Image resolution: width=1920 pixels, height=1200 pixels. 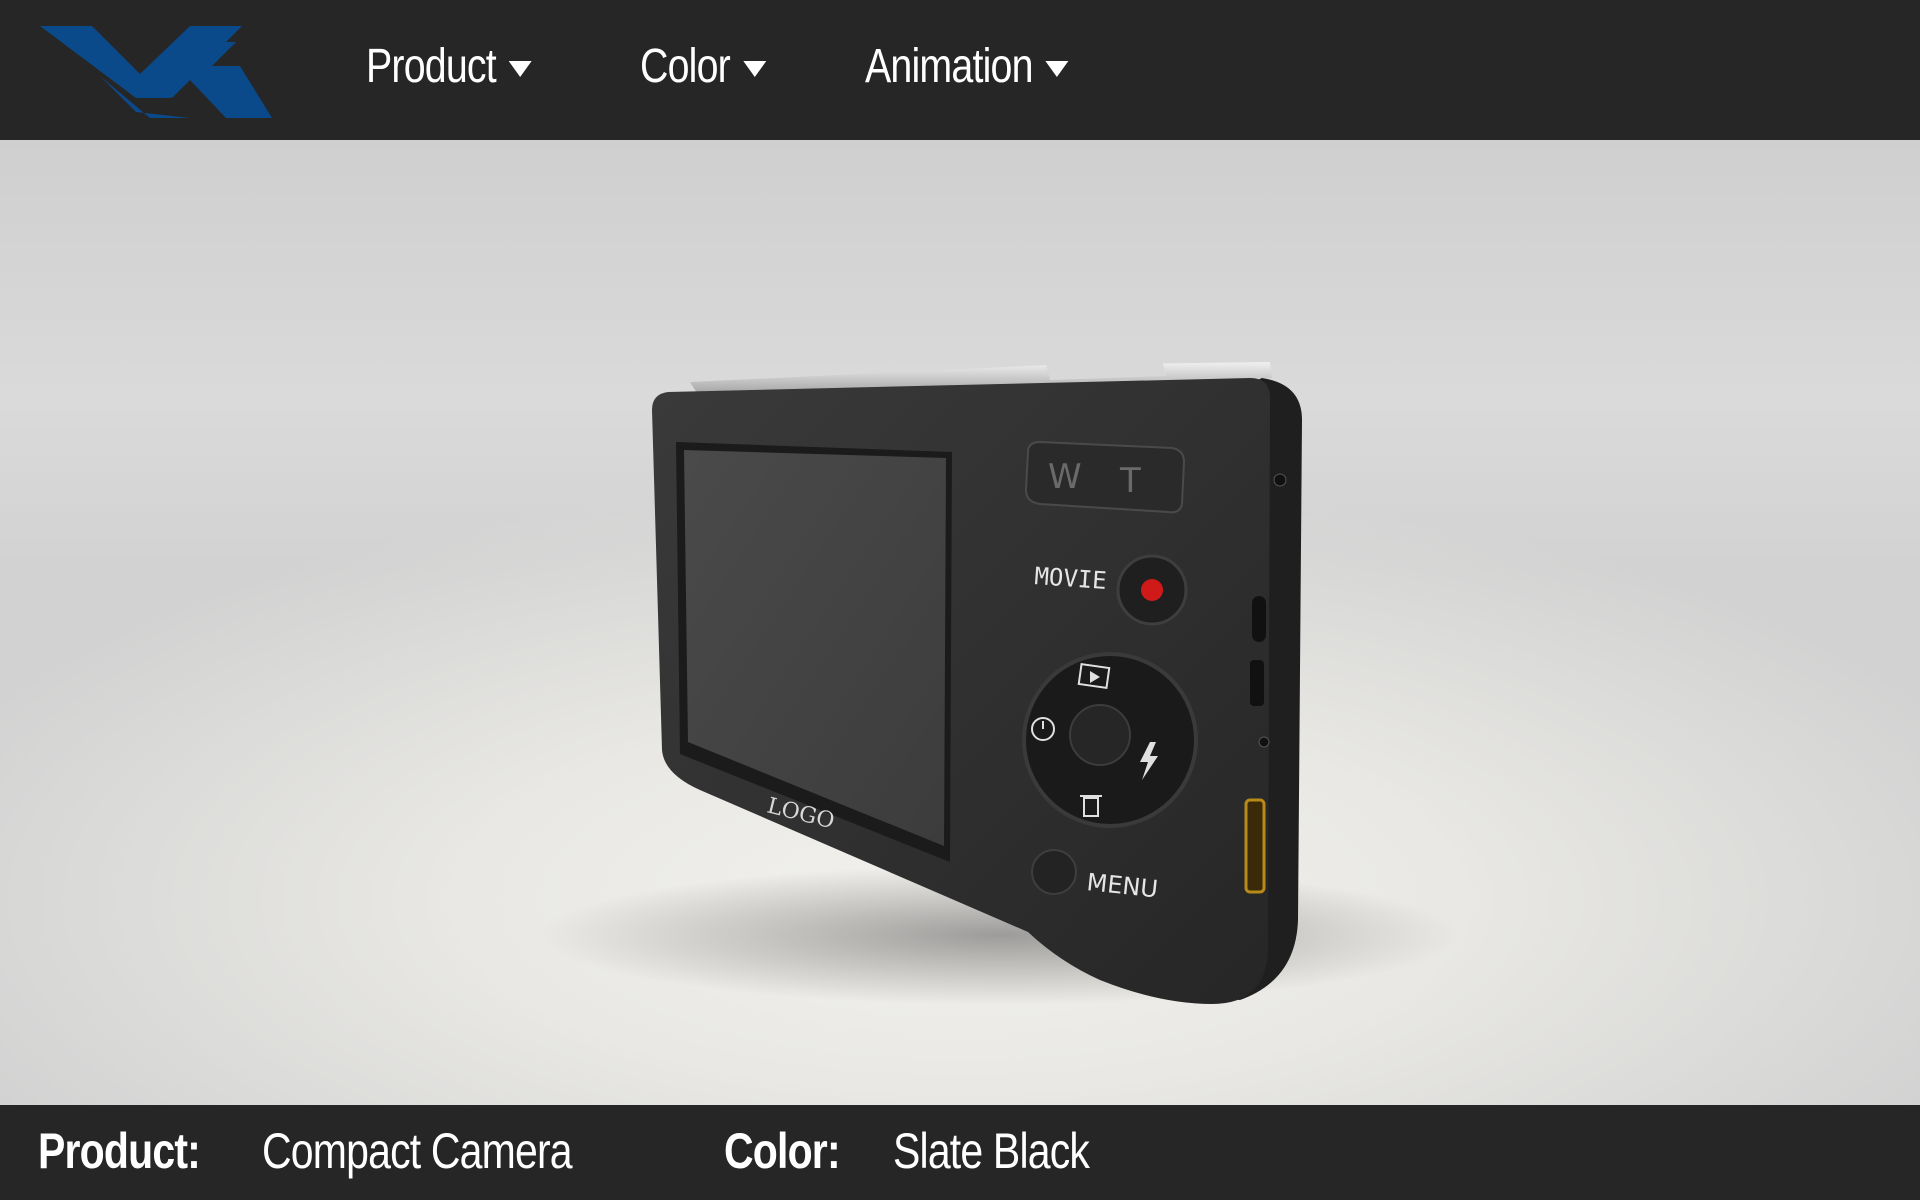 What do you see at coordinates (1152, 590) in the screenshot?
I see `record-dot-icon` at bounding box center [1152, 590].